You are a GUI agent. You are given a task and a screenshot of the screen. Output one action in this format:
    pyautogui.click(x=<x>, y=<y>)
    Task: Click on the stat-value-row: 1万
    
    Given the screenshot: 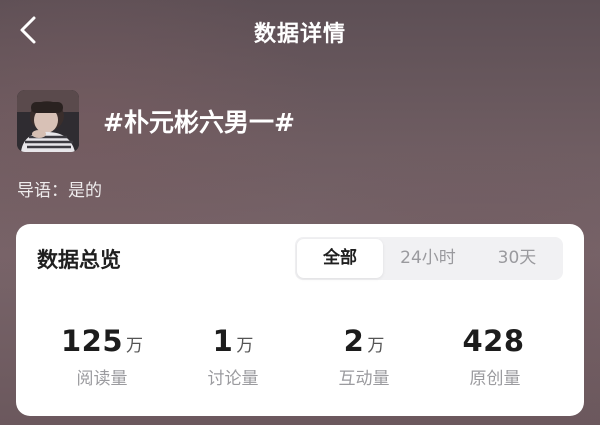 What is the action you would take?
    pyautogui.click(x=233, y=342)
    